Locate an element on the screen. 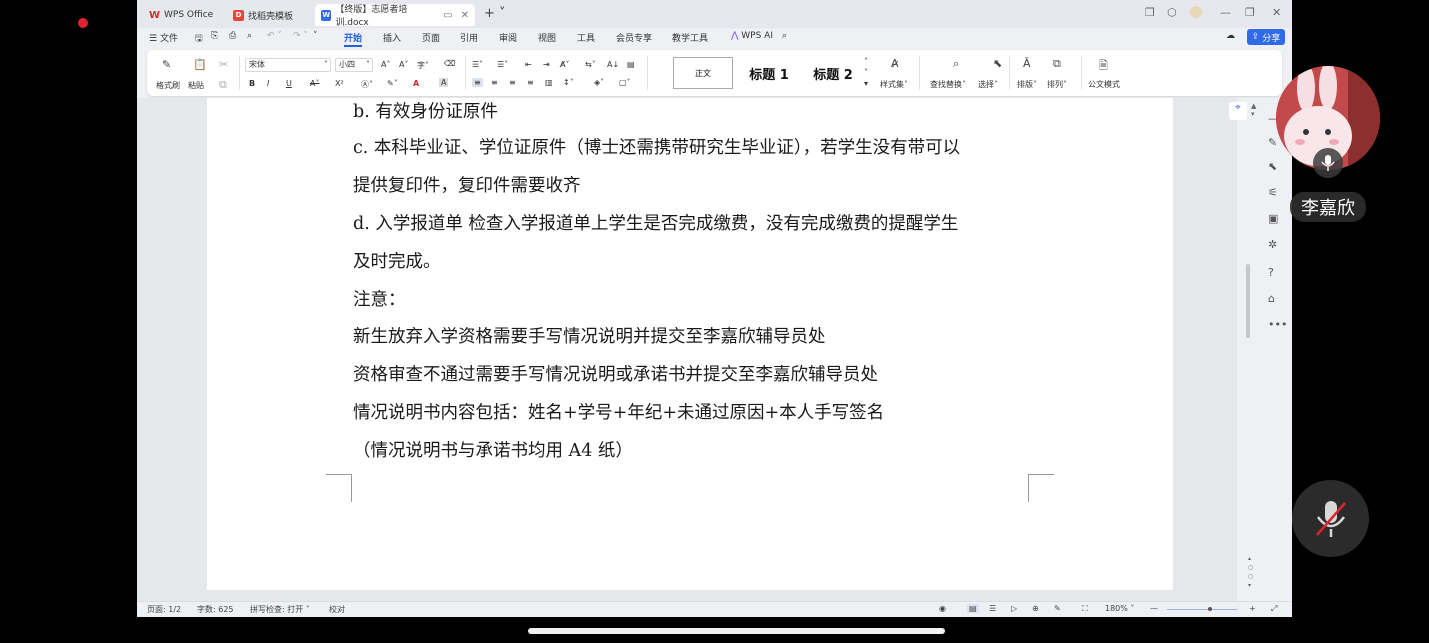  undo-icon: ↶ ˅ is located at coordinates (274, 36).